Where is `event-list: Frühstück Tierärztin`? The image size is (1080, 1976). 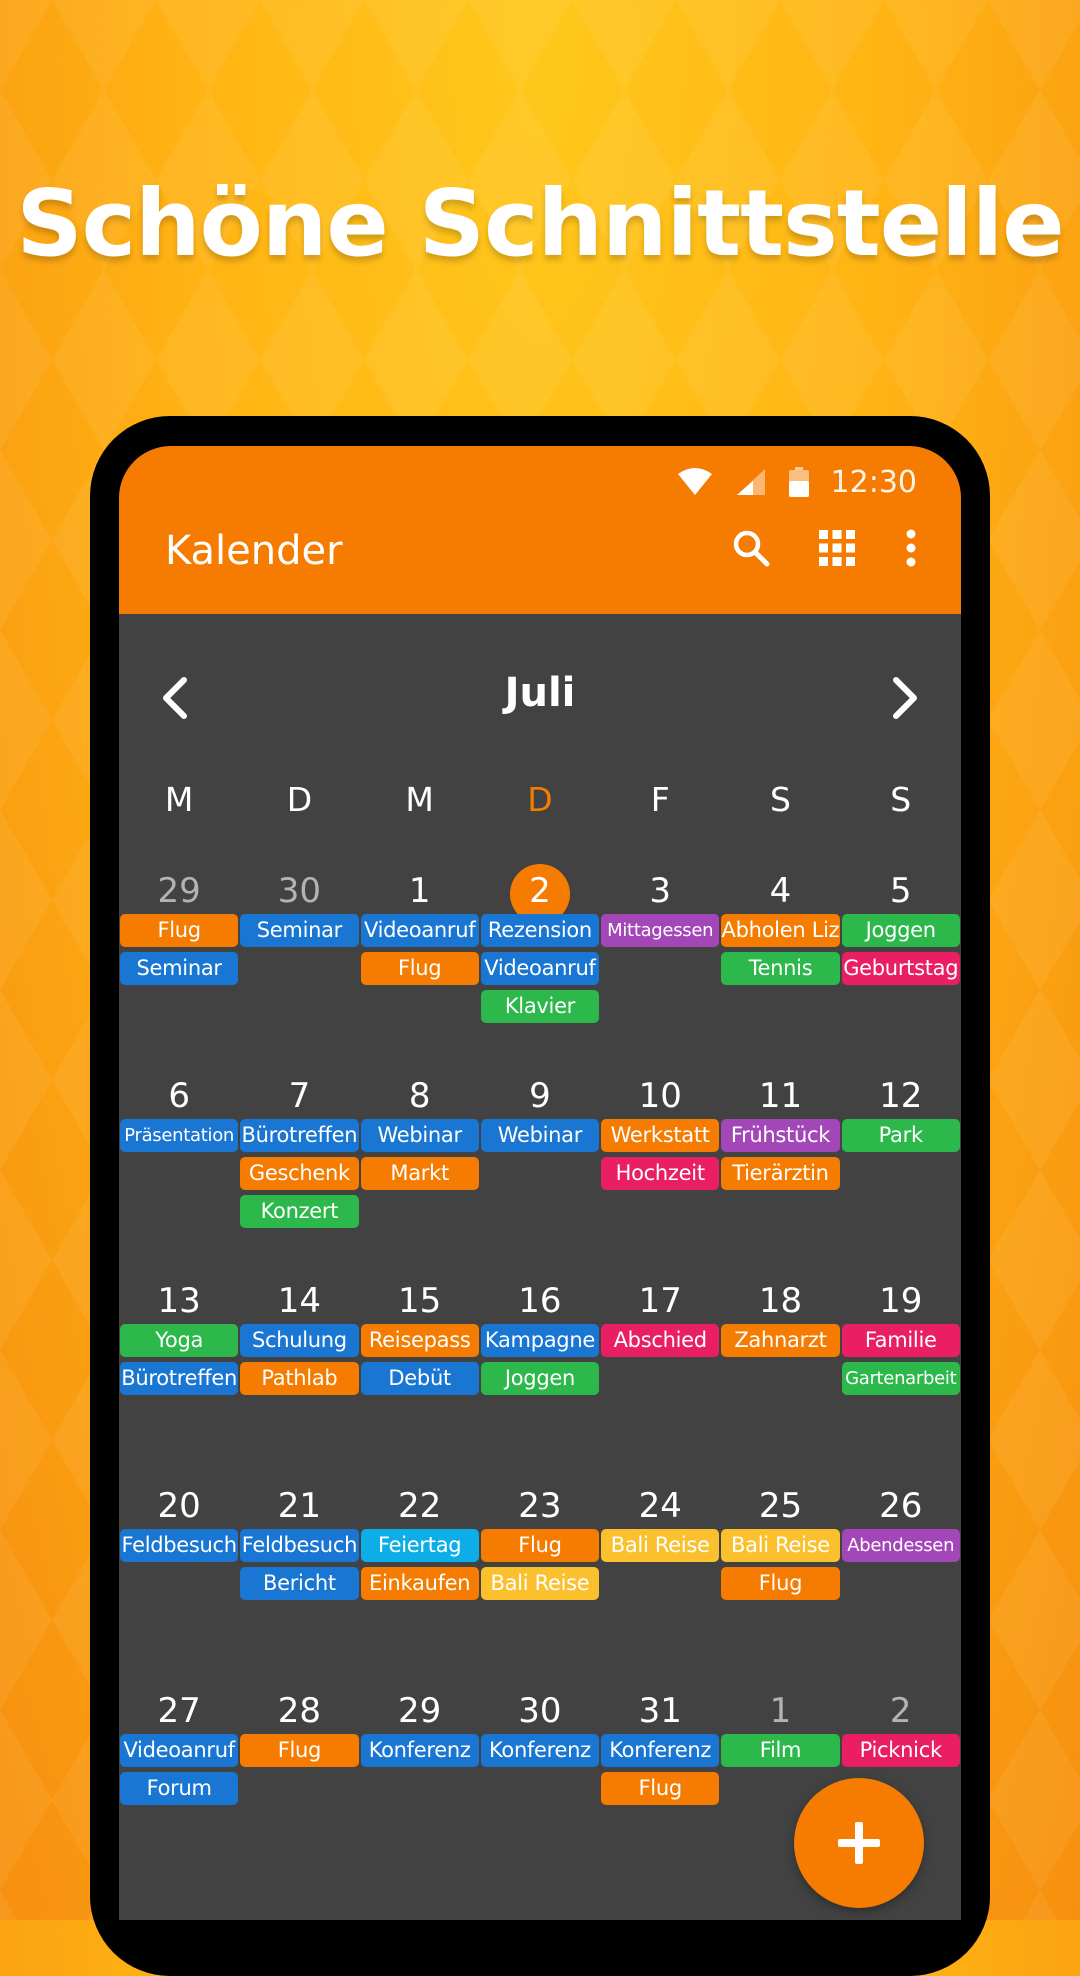 event-list: Frühstück Tierärztin is located at coordinates (780, 1157).